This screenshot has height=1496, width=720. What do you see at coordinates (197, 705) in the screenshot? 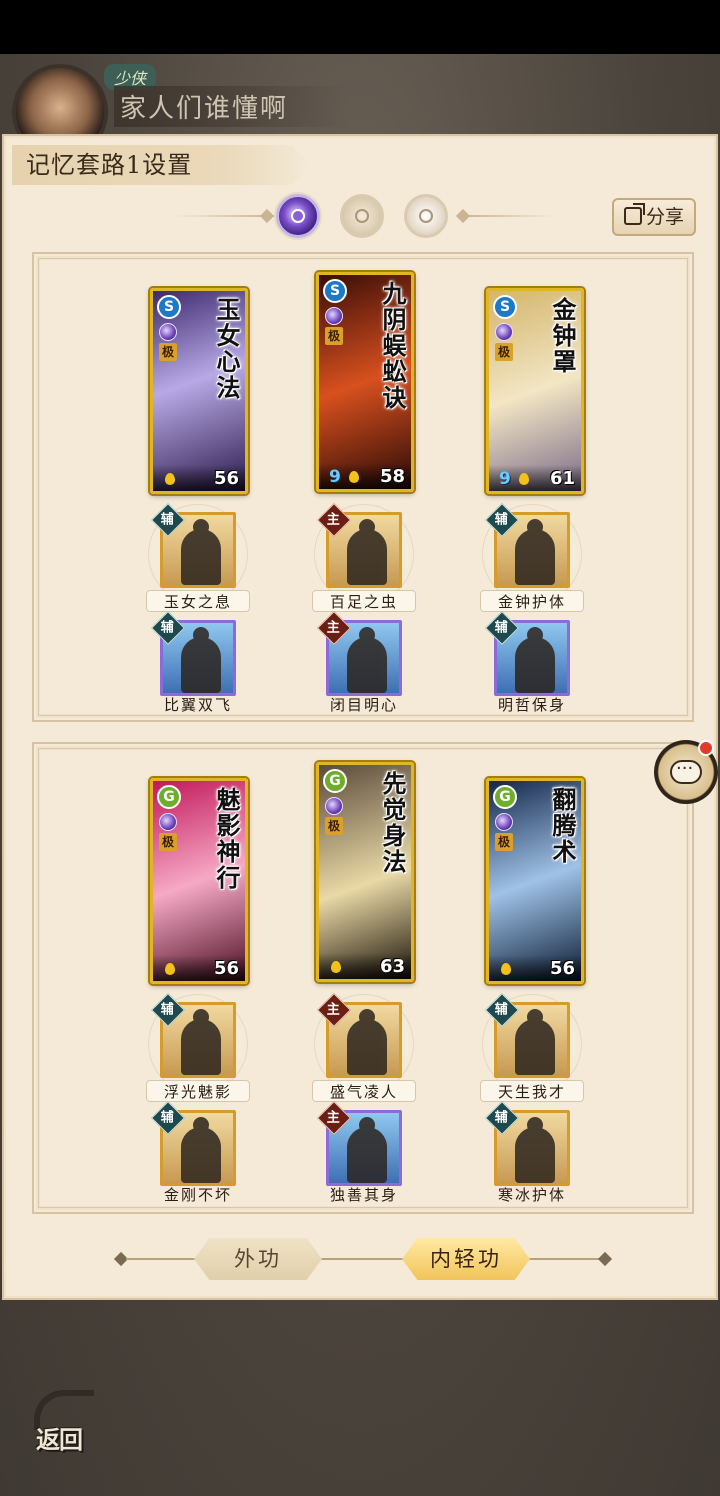
I see `skill-label: 比翼双飞` at bounding box center [197, 705].